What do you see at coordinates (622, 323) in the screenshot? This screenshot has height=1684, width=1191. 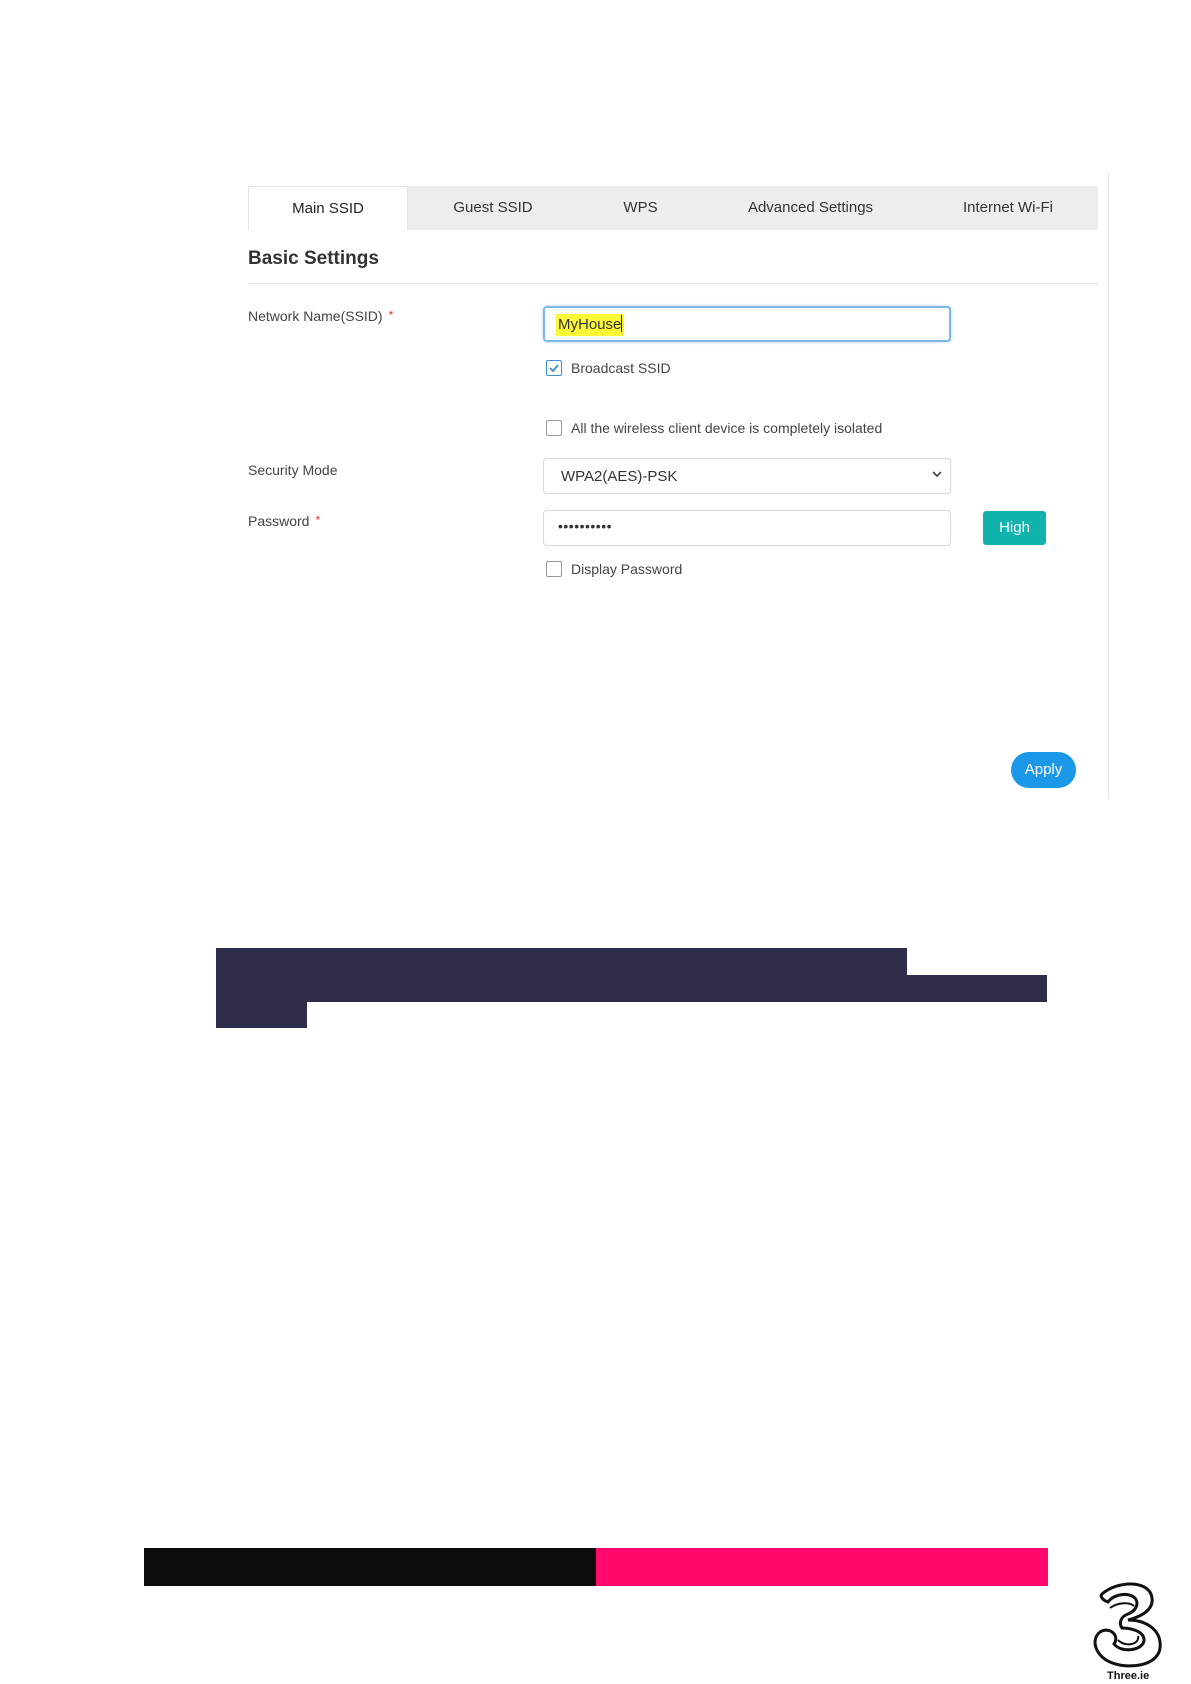 I see `text-caret` at bounding box center [622, 323].